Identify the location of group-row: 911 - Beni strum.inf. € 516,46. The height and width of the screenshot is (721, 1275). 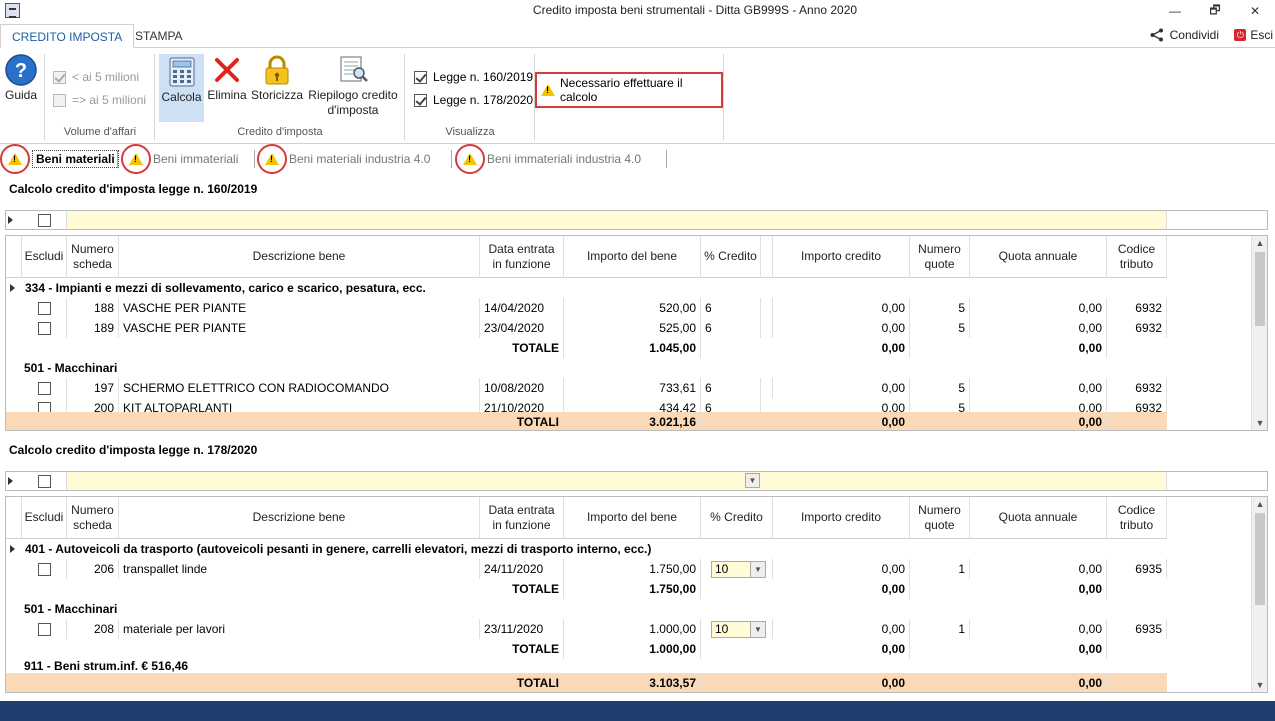
(629, 666).